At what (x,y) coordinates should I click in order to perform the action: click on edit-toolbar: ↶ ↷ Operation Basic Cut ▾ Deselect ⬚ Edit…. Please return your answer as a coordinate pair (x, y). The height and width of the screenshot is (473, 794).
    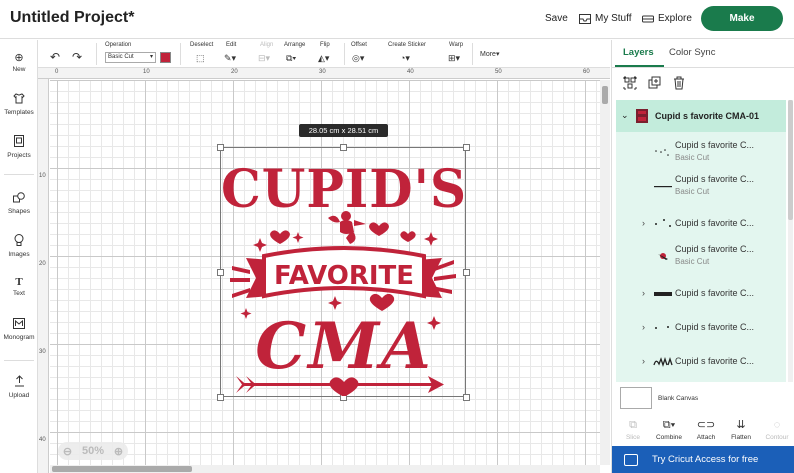
    Looking at the image, I should click on (324, 54).